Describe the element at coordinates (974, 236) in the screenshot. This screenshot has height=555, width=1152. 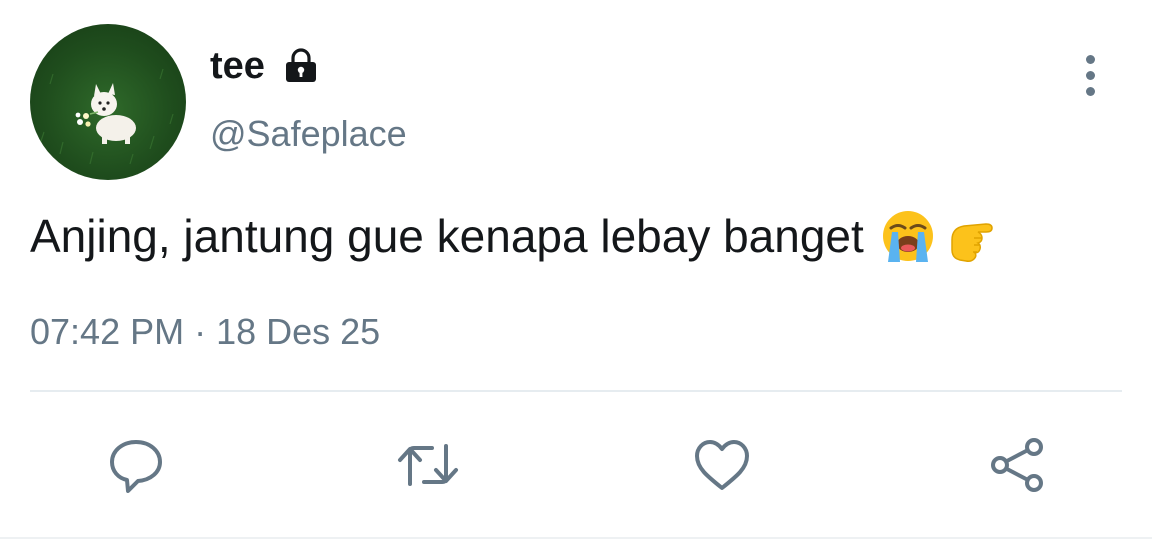
I see `backhand-index-pointing-right-icon` at that location.